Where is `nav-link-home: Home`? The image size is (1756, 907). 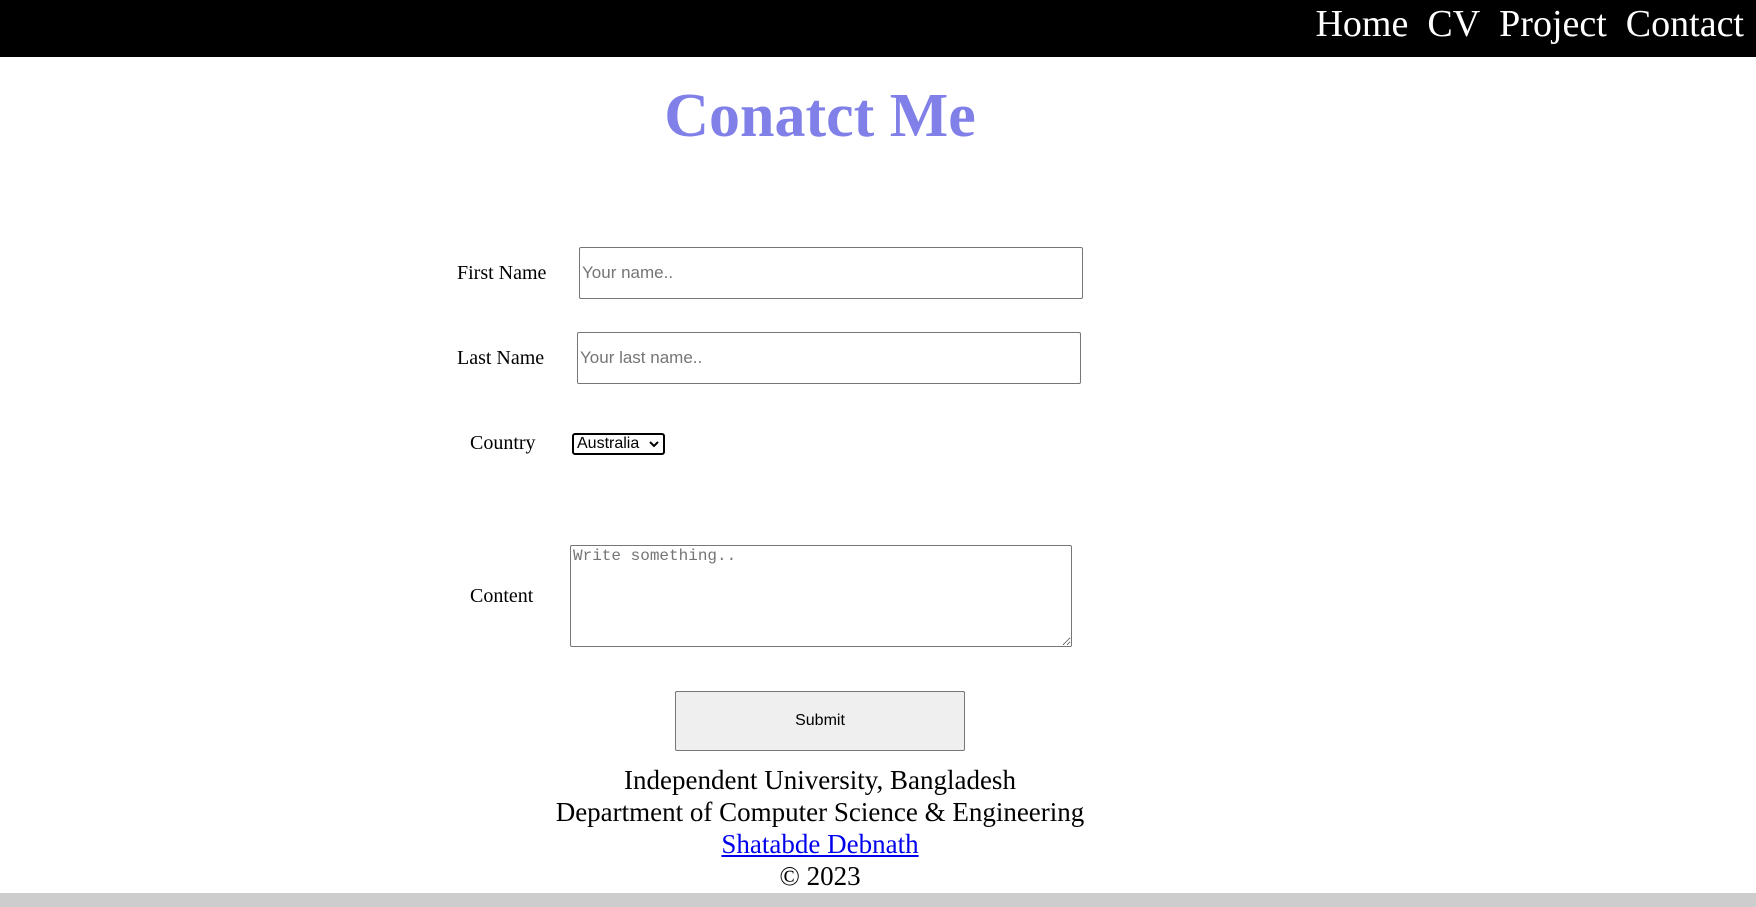 nav-link-home: Home is located at coordinates (1361, 24).